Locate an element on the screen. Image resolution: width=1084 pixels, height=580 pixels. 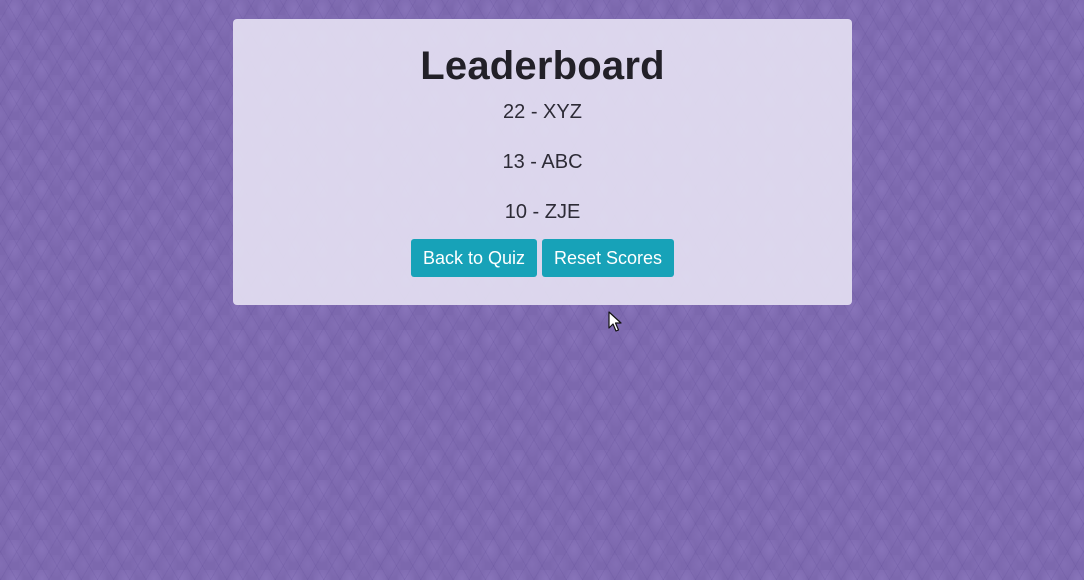
score-entry: 10 - ZJE is located at coordinates (542, 212).